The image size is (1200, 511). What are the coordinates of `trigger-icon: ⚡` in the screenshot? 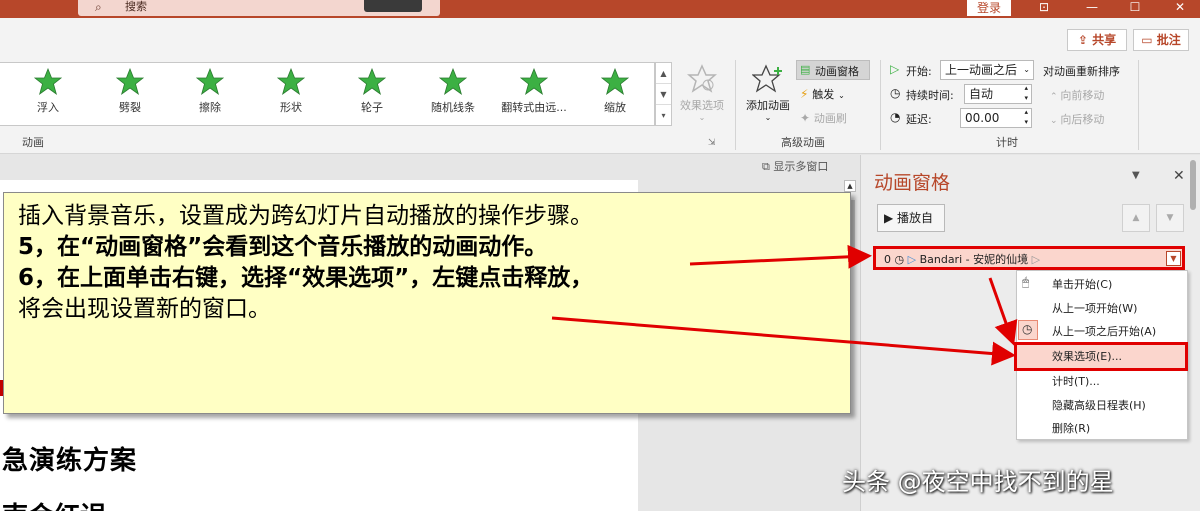 It's located at (804, 94).